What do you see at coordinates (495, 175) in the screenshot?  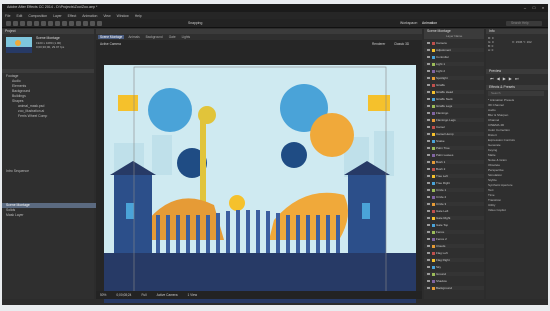 I see `effects-category: Simulation` at bounding box center [495, 175].